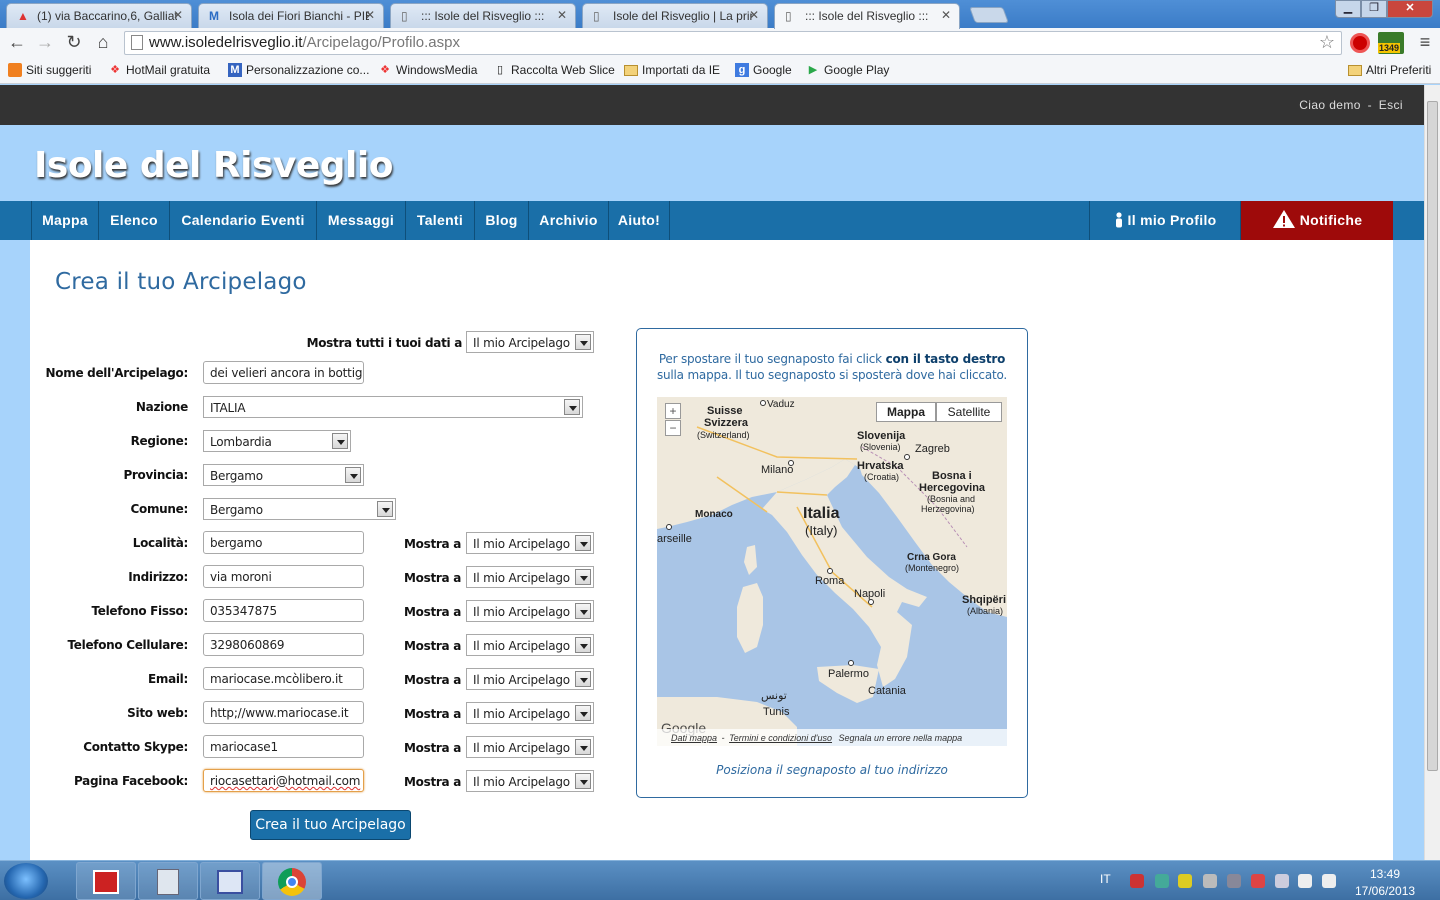 Image resolution: width=1440 pixels, height=900 pixels. What do you see at coordinates (672, 70) in the screenshot?
I see `bookmark-folder: Importati da IE` at bounding box center [672, 70].